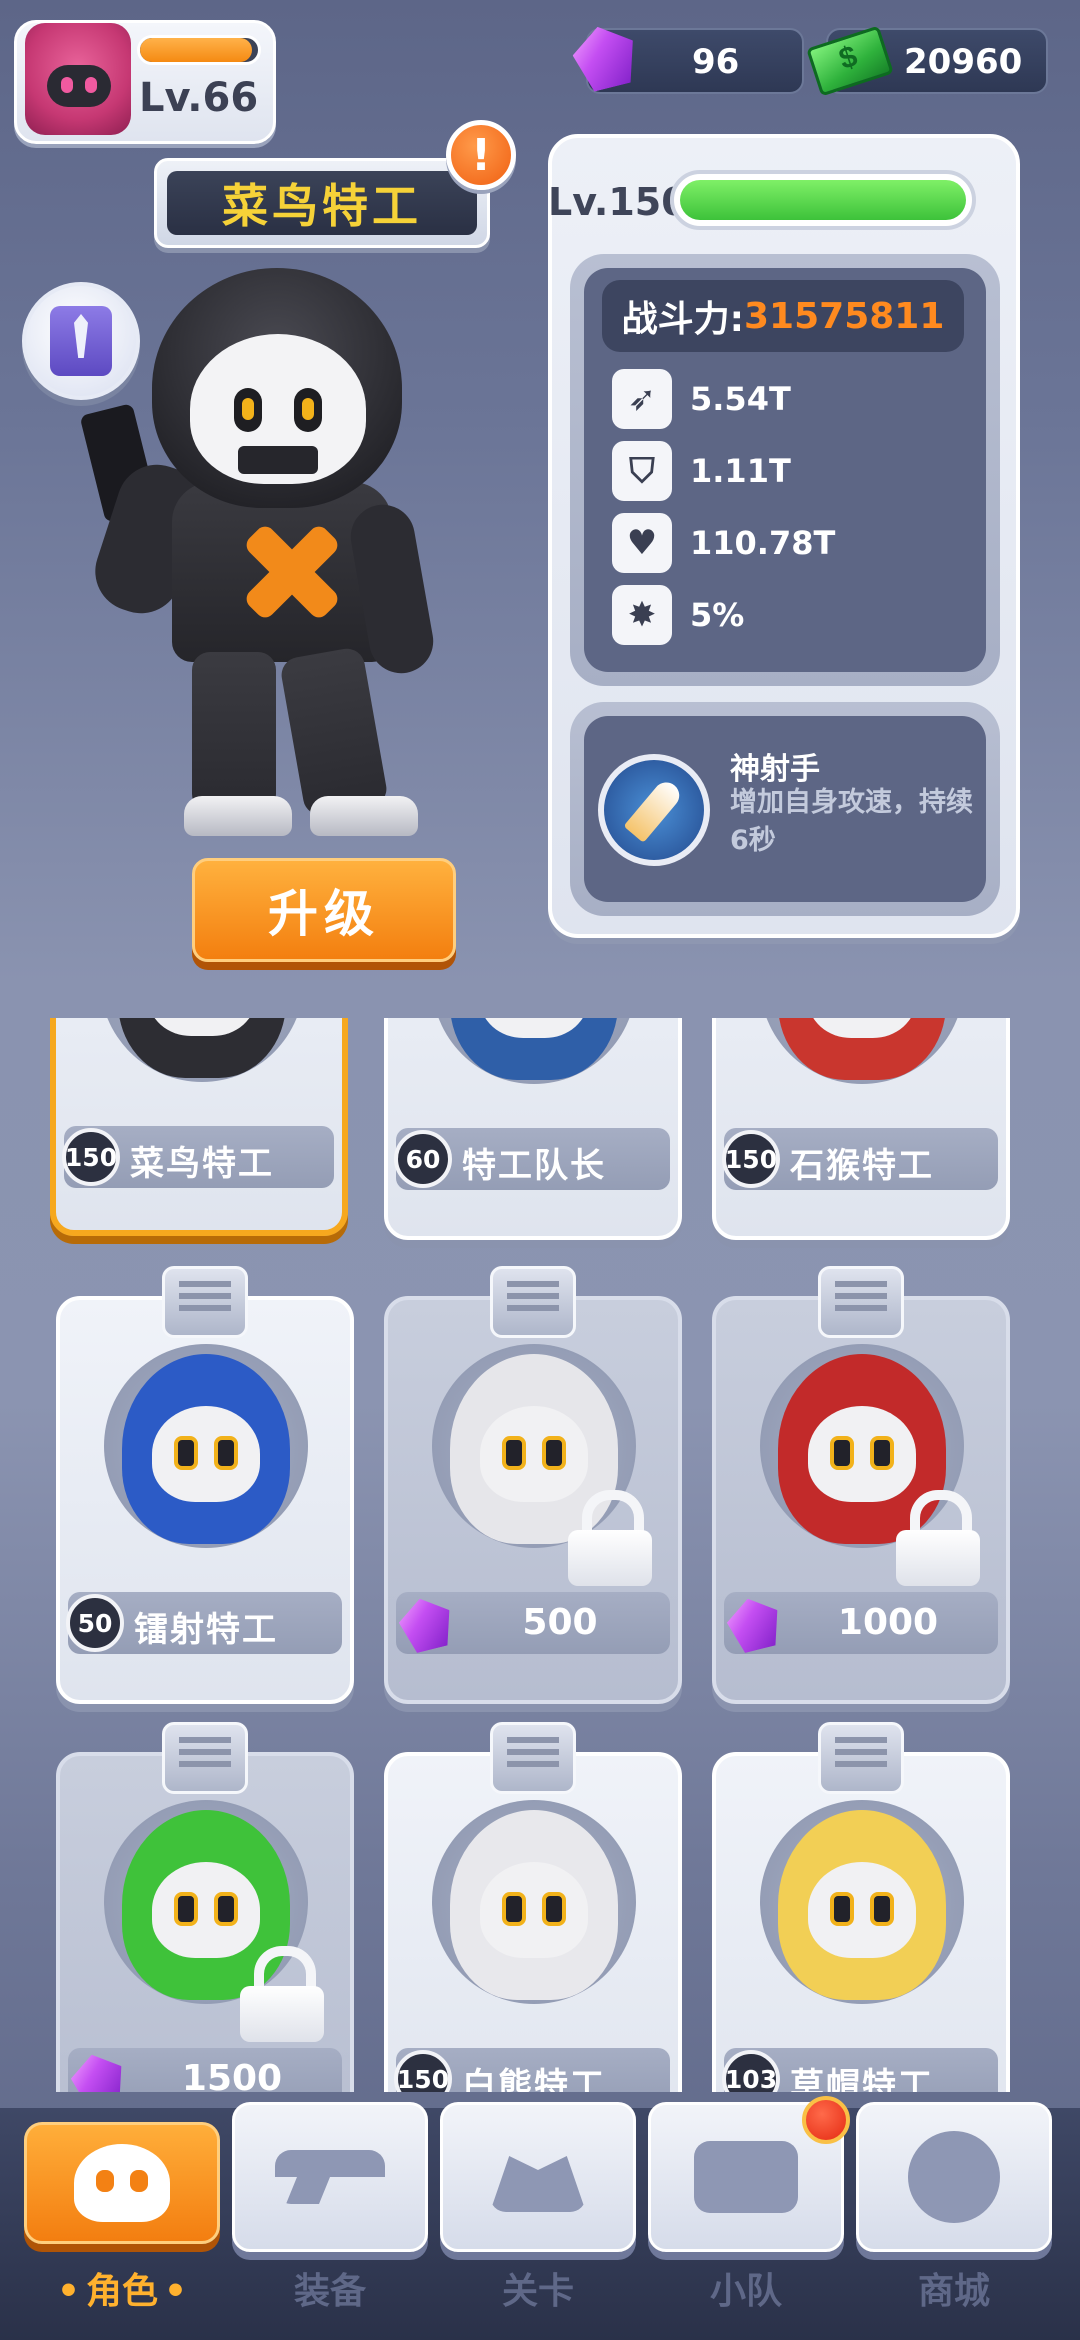  What do you see at coordinates (861, 1485) in the screenshot?
I see `locked-character-card: 1000` at bounding box center [861, 1485].